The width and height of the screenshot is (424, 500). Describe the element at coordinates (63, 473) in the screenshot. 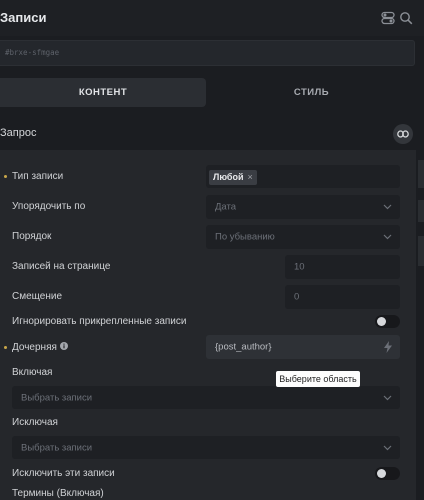

I see `exclude-current-label: Исключить эти записи` at that location.